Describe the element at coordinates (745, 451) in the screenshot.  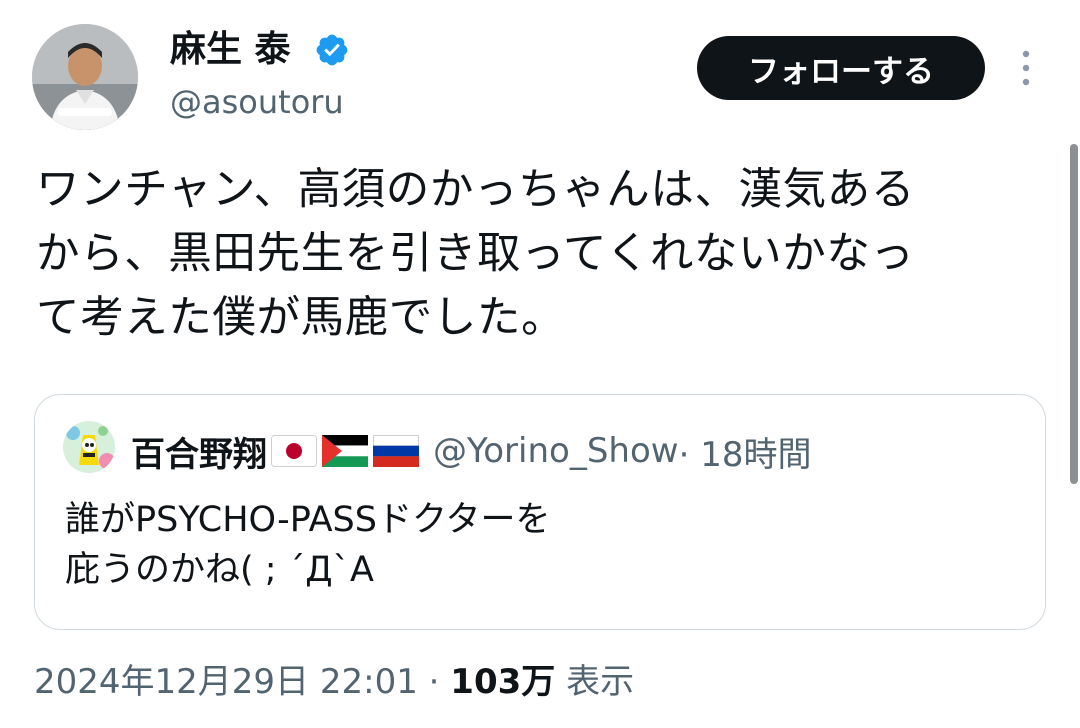
I see `quote-timestamp: · 18時間` at that location.